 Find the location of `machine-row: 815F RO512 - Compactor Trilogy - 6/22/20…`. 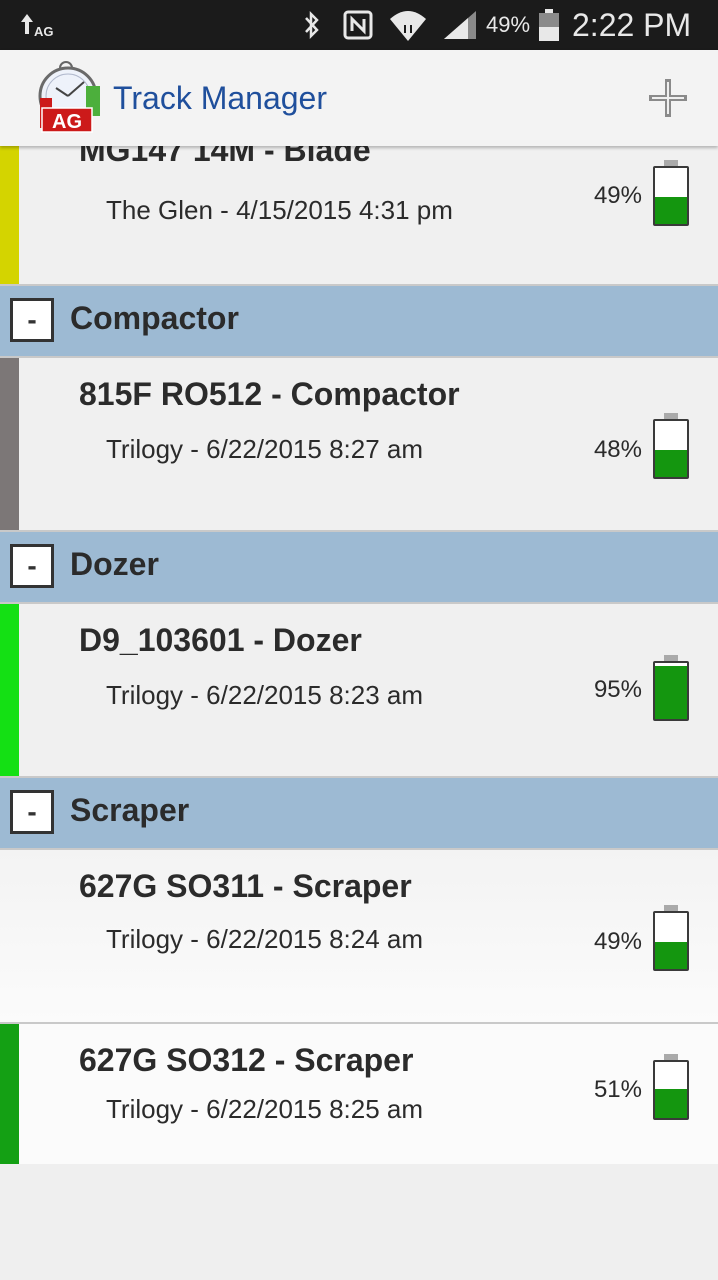

machine-row: 815F RO512 - Compactor Trilogy - 6/22/20… is located at coordinates (359, 444).